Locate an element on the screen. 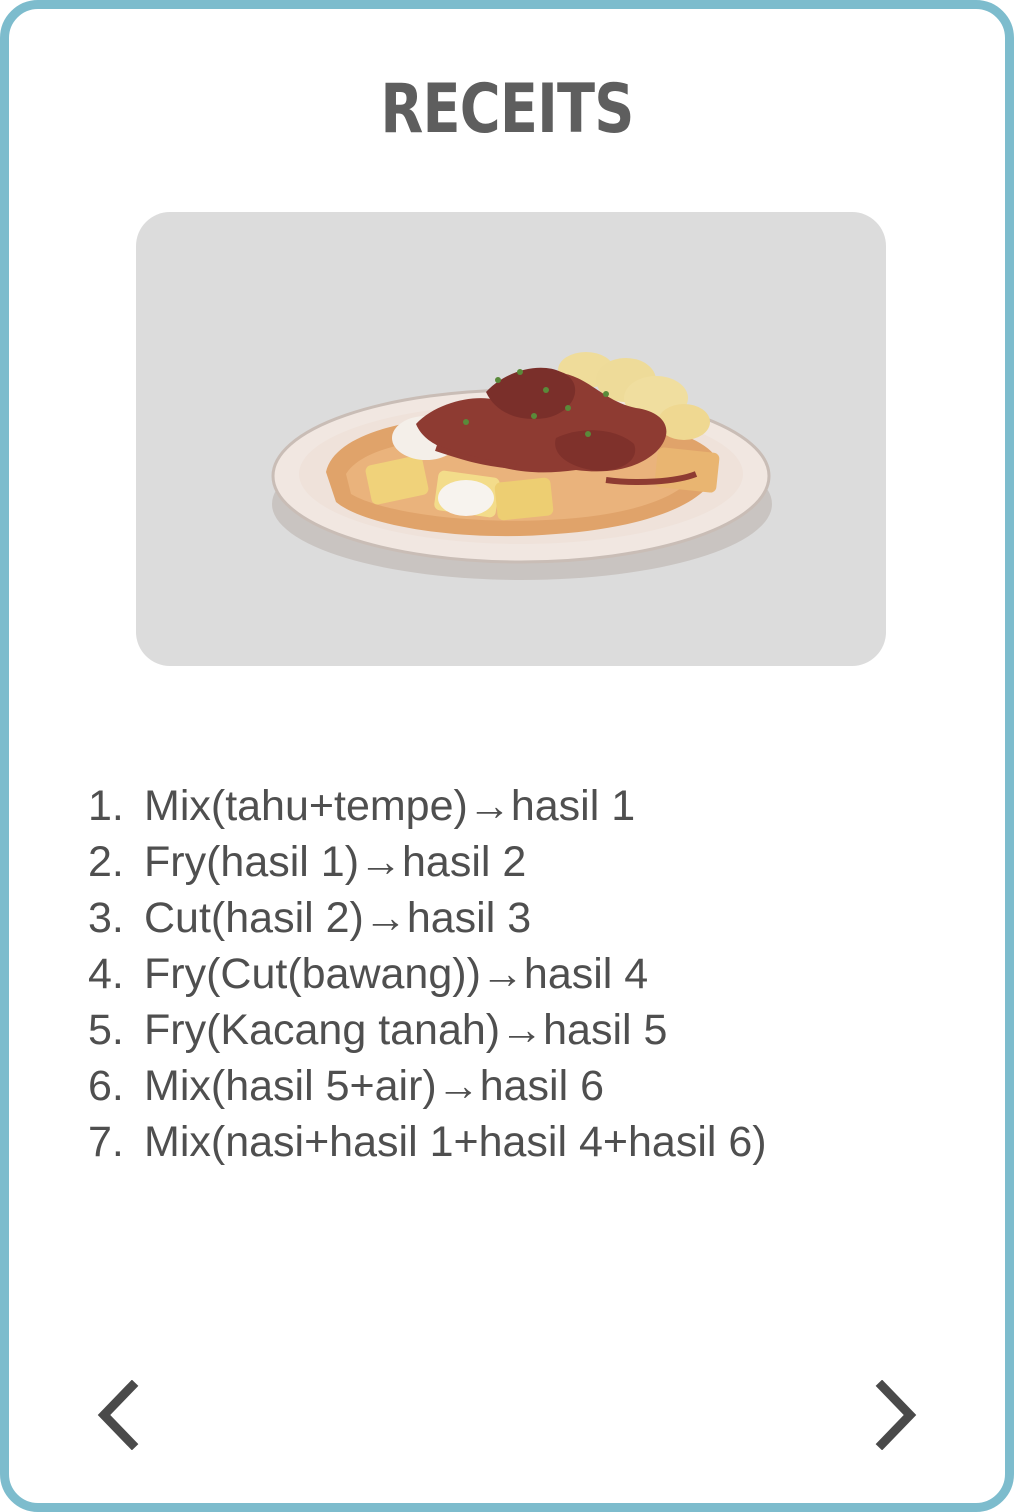 The width and height of the screenshot is (1014, 1512). step-text: Mix(hasil 5+air)→hasil 6 is located at coordinates (374, 1086).